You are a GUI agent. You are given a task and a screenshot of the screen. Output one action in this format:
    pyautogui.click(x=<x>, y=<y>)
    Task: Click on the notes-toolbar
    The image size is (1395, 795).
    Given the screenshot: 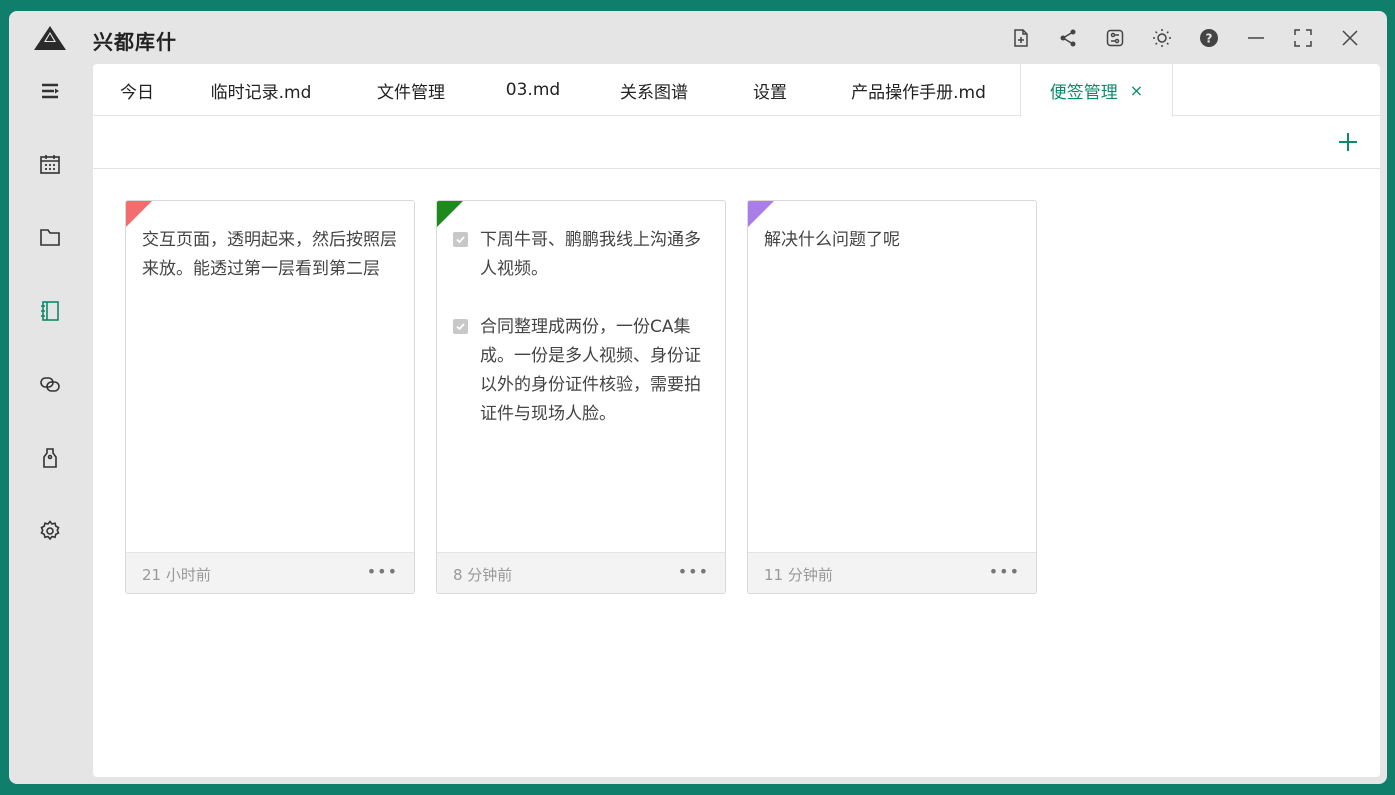 What is the action you would take?
    pyautogui.click(x=736, y=142)
    